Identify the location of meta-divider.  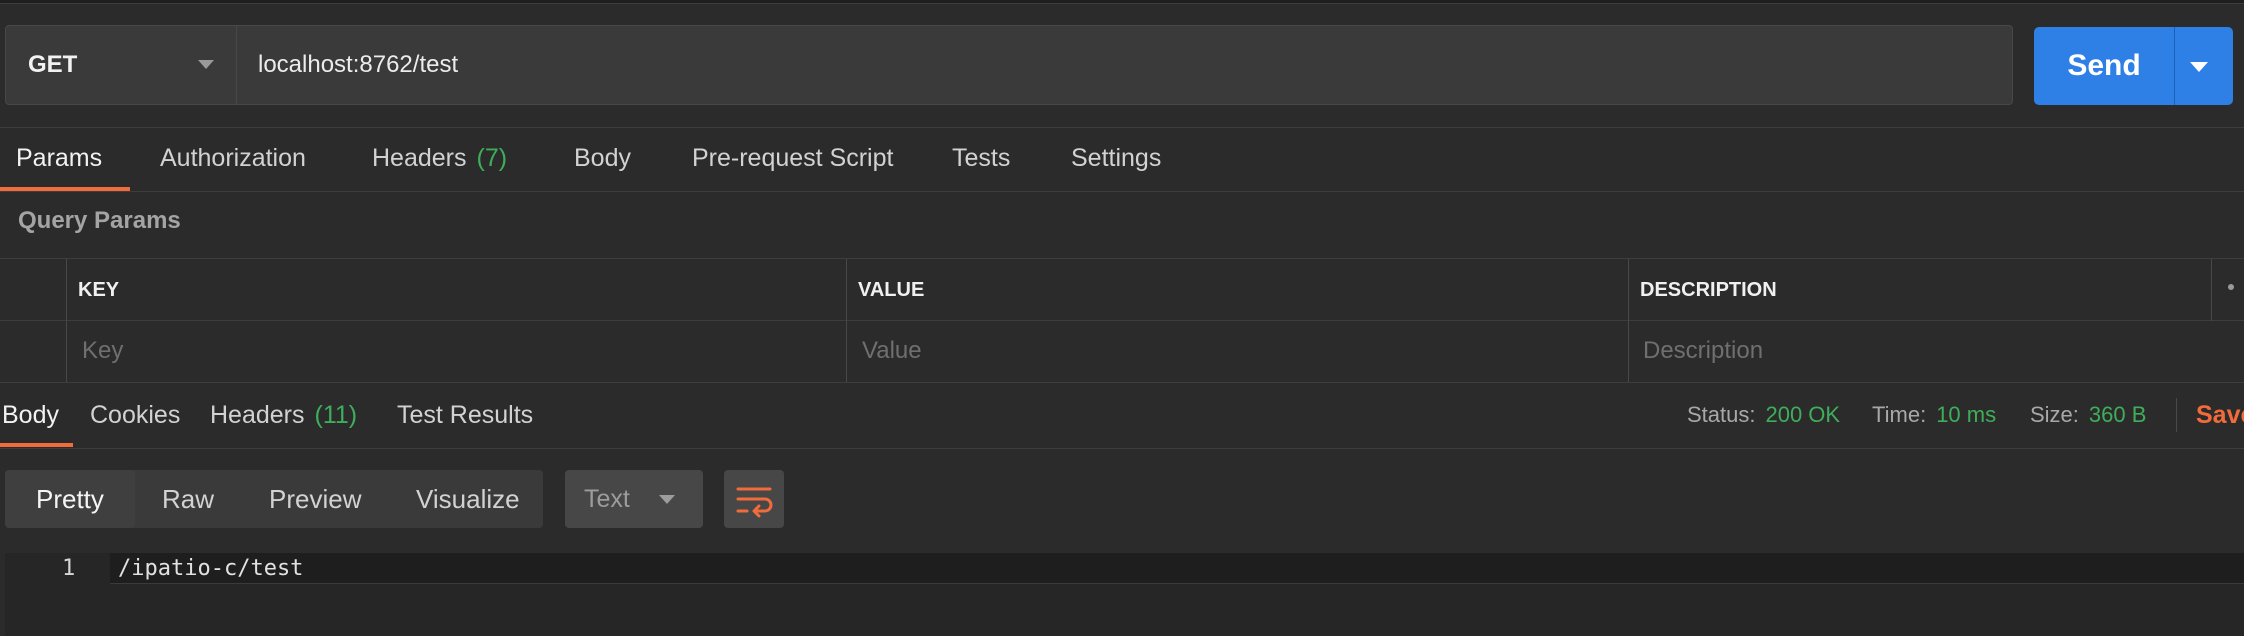
(2176, 415).